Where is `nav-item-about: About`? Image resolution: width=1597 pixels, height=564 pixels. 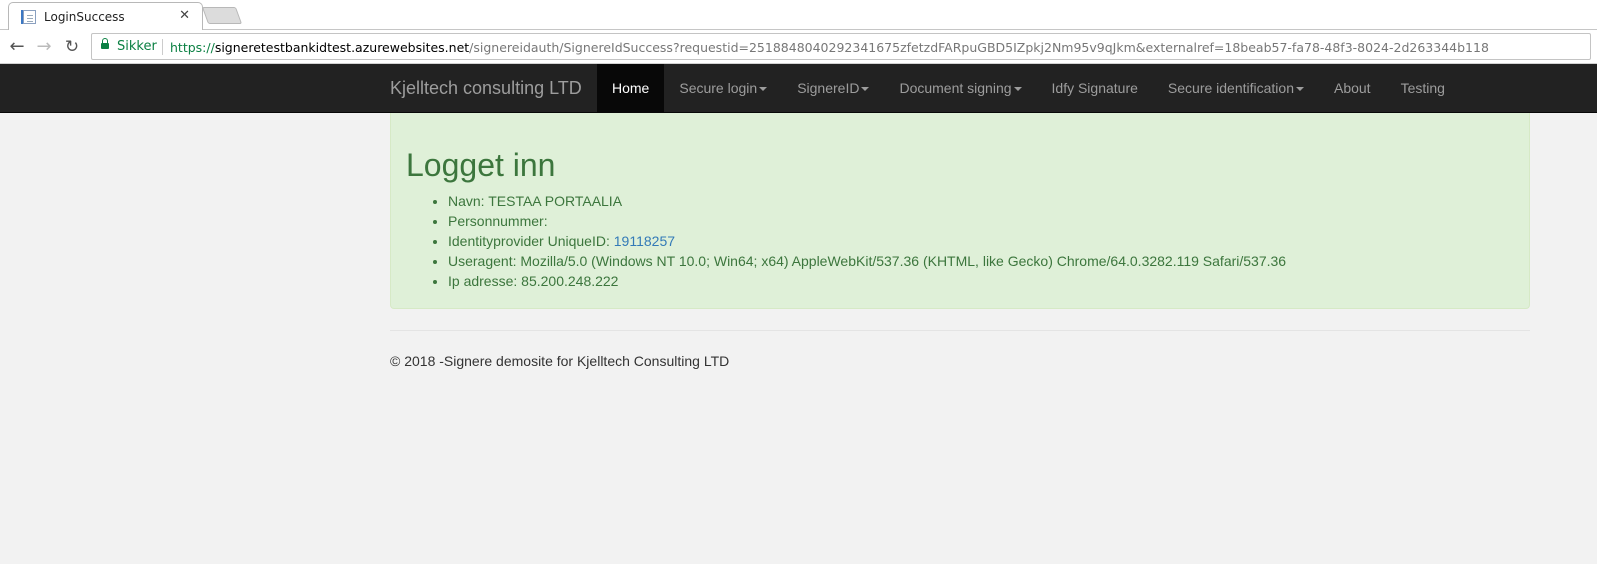
nav-item-about: About is located at coordinates (1352, 88).